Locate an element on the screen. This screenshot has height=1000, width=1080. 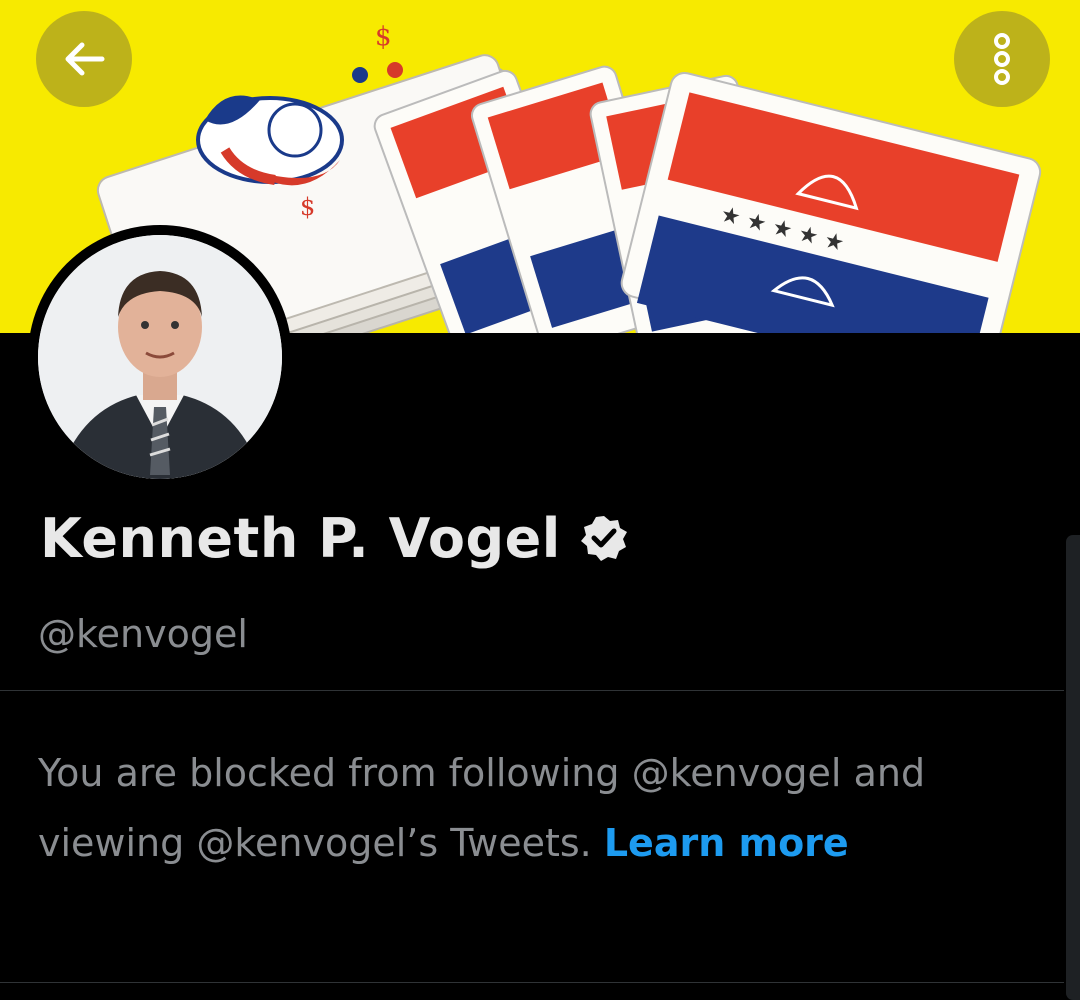
more-options-button is located at coordinates (1002, 59).